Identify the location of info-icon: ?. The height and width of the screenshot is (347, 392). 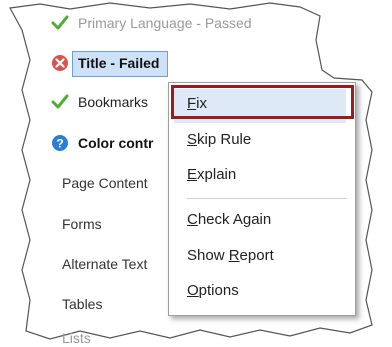
(60, 143).